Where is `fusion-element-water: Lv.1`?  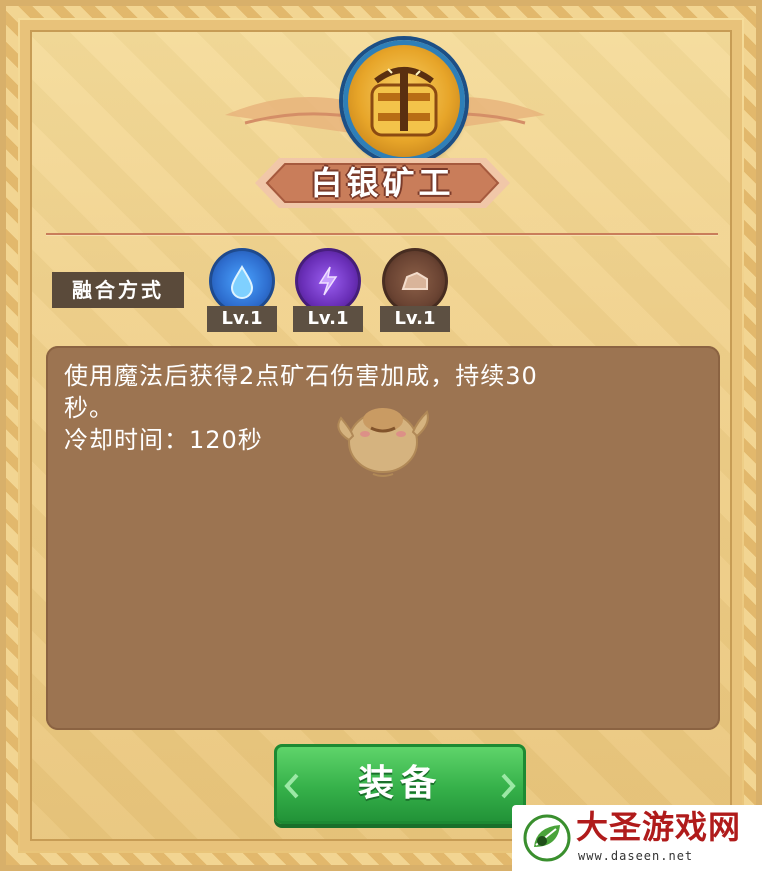
fusion-element-water: Lv.1 is located at coordinates (242, 290).